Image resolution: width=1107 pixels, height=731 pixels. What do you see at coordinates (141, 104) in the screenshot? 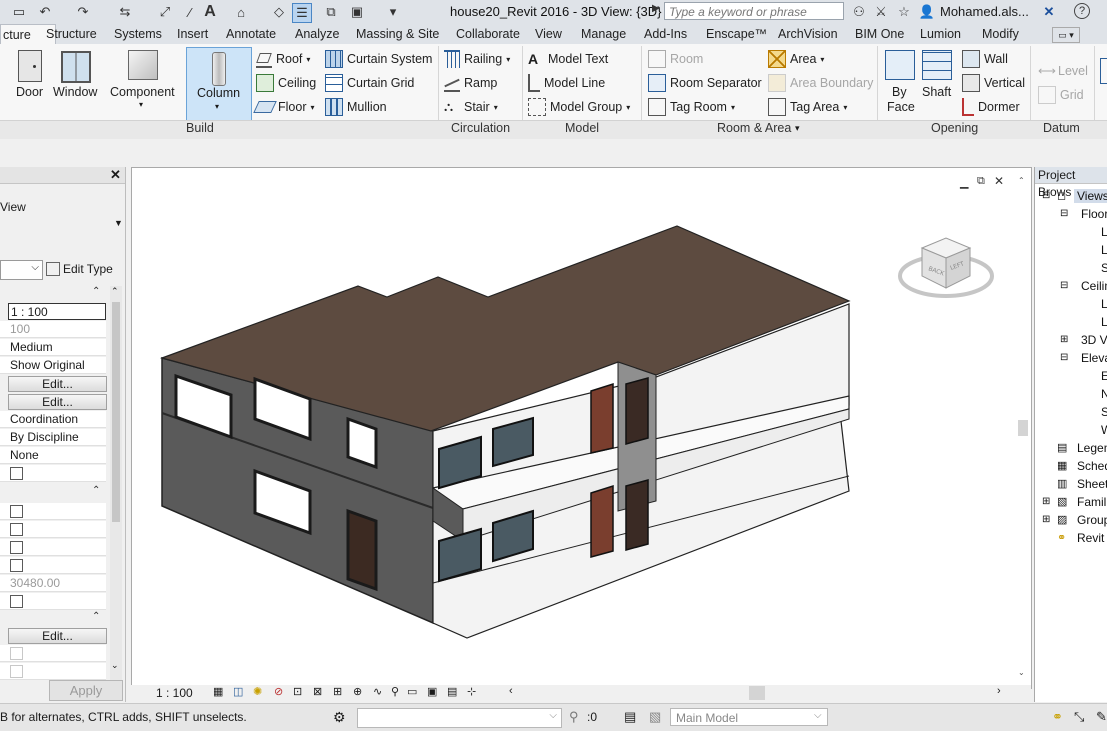
I see `component-dropdown-icon: ▾` at bounding box center [141, 104].